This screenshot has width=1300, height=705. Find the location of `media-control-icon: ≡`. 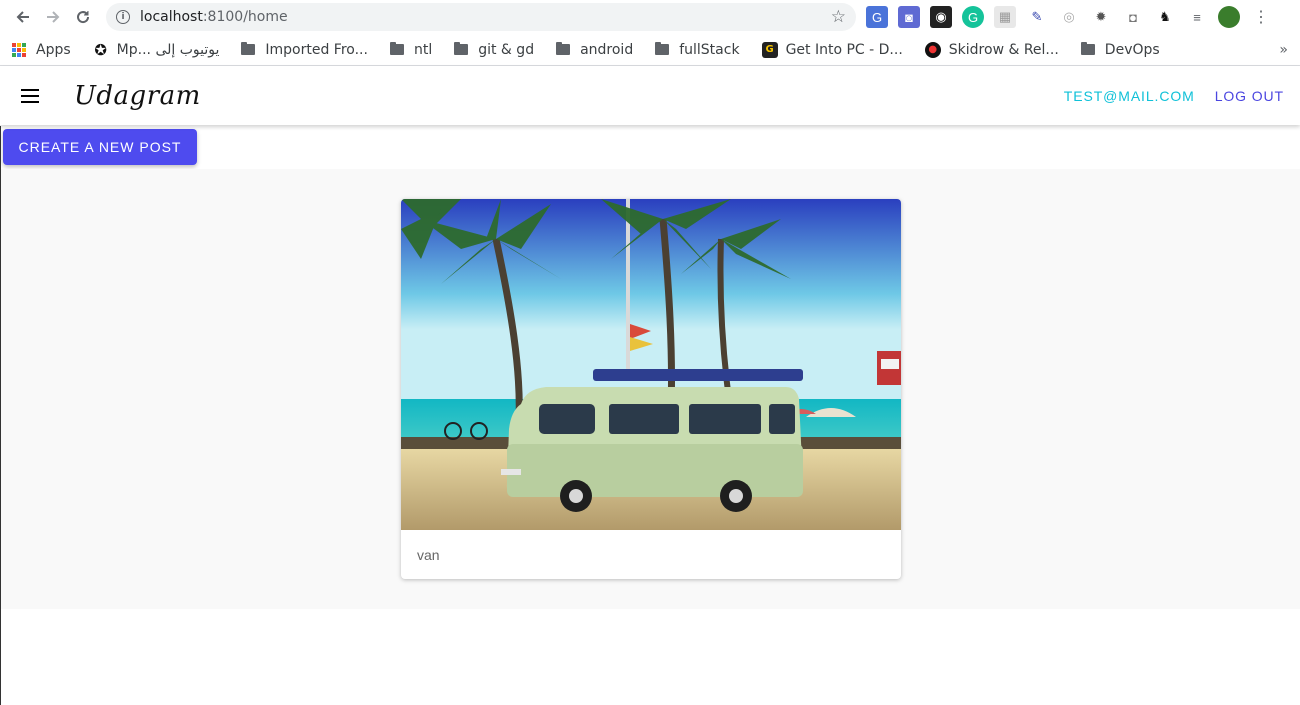

media-control-icon: ≡ is located at coordinates (1197, 17).